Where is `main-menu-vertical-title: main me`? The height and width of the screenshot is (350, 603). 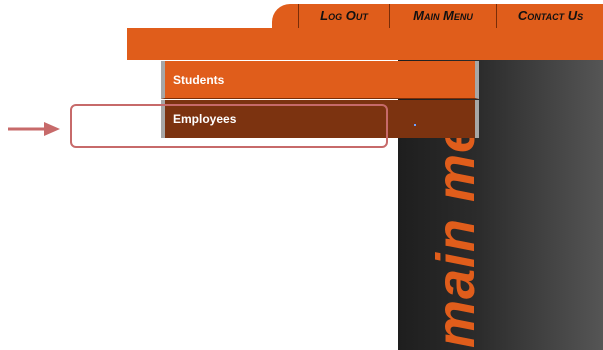
main-menu-vertical-title: main me is located at coordinates (456, 234).